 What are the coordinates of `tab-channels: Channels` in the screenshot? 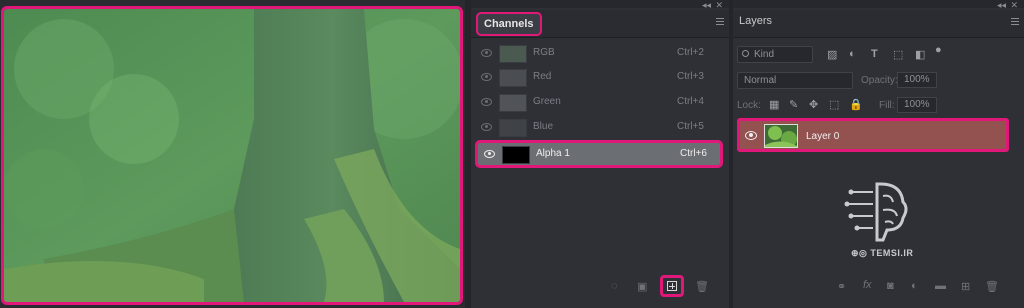 It's located at (509, 24).